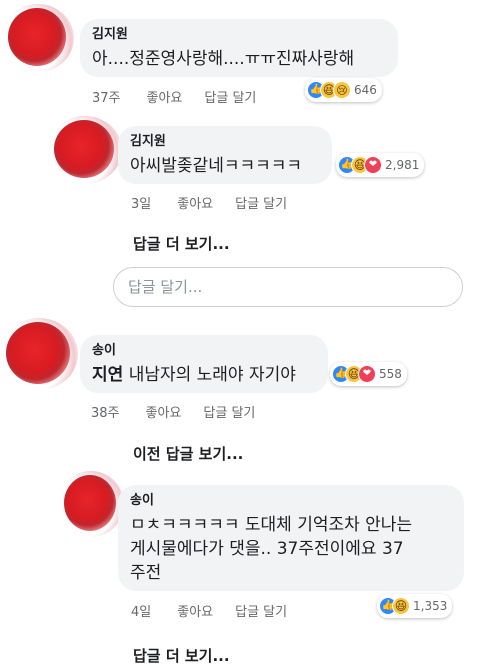 The width and height of the screenshot is (480, 672). What do you see at coordinates (223, 59) in the screenshot?
I see `comment-text: 아....정준영사랑해....ㅠㅠ진짜사랑해` at bounding box center [223, 59].